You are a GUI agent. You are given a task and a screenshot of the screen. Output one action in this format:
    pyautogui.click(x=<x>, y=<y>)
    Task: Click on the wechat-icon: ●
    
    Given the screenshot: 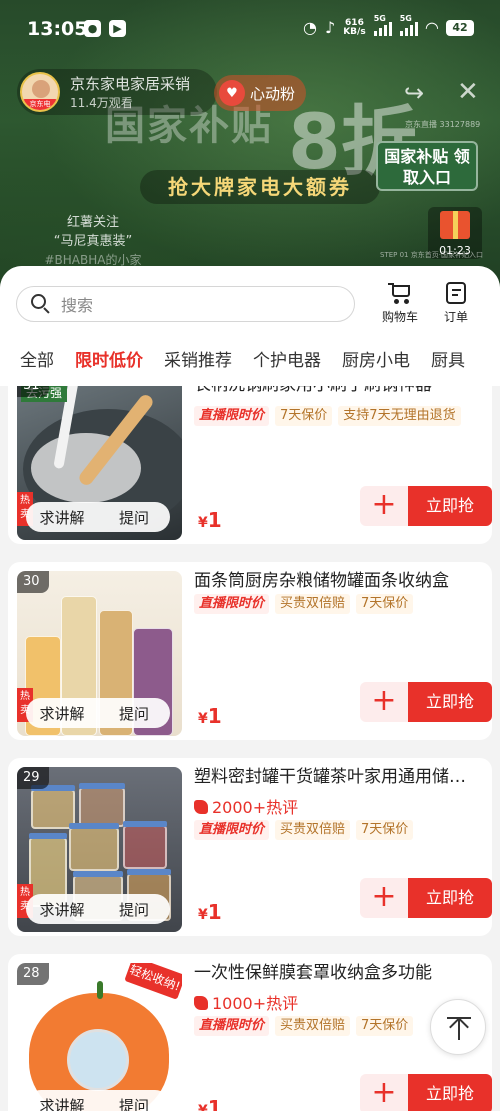 What is the action you would take?
    pyautogui.click(x=92, y=28)
    